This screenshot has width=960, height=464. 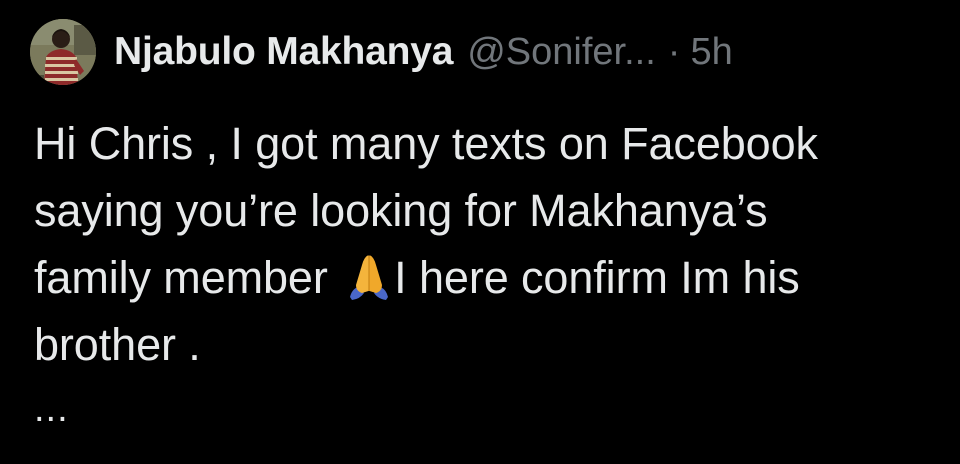 I want to click on avatar-photo-icon, so click(x=63, y=52).